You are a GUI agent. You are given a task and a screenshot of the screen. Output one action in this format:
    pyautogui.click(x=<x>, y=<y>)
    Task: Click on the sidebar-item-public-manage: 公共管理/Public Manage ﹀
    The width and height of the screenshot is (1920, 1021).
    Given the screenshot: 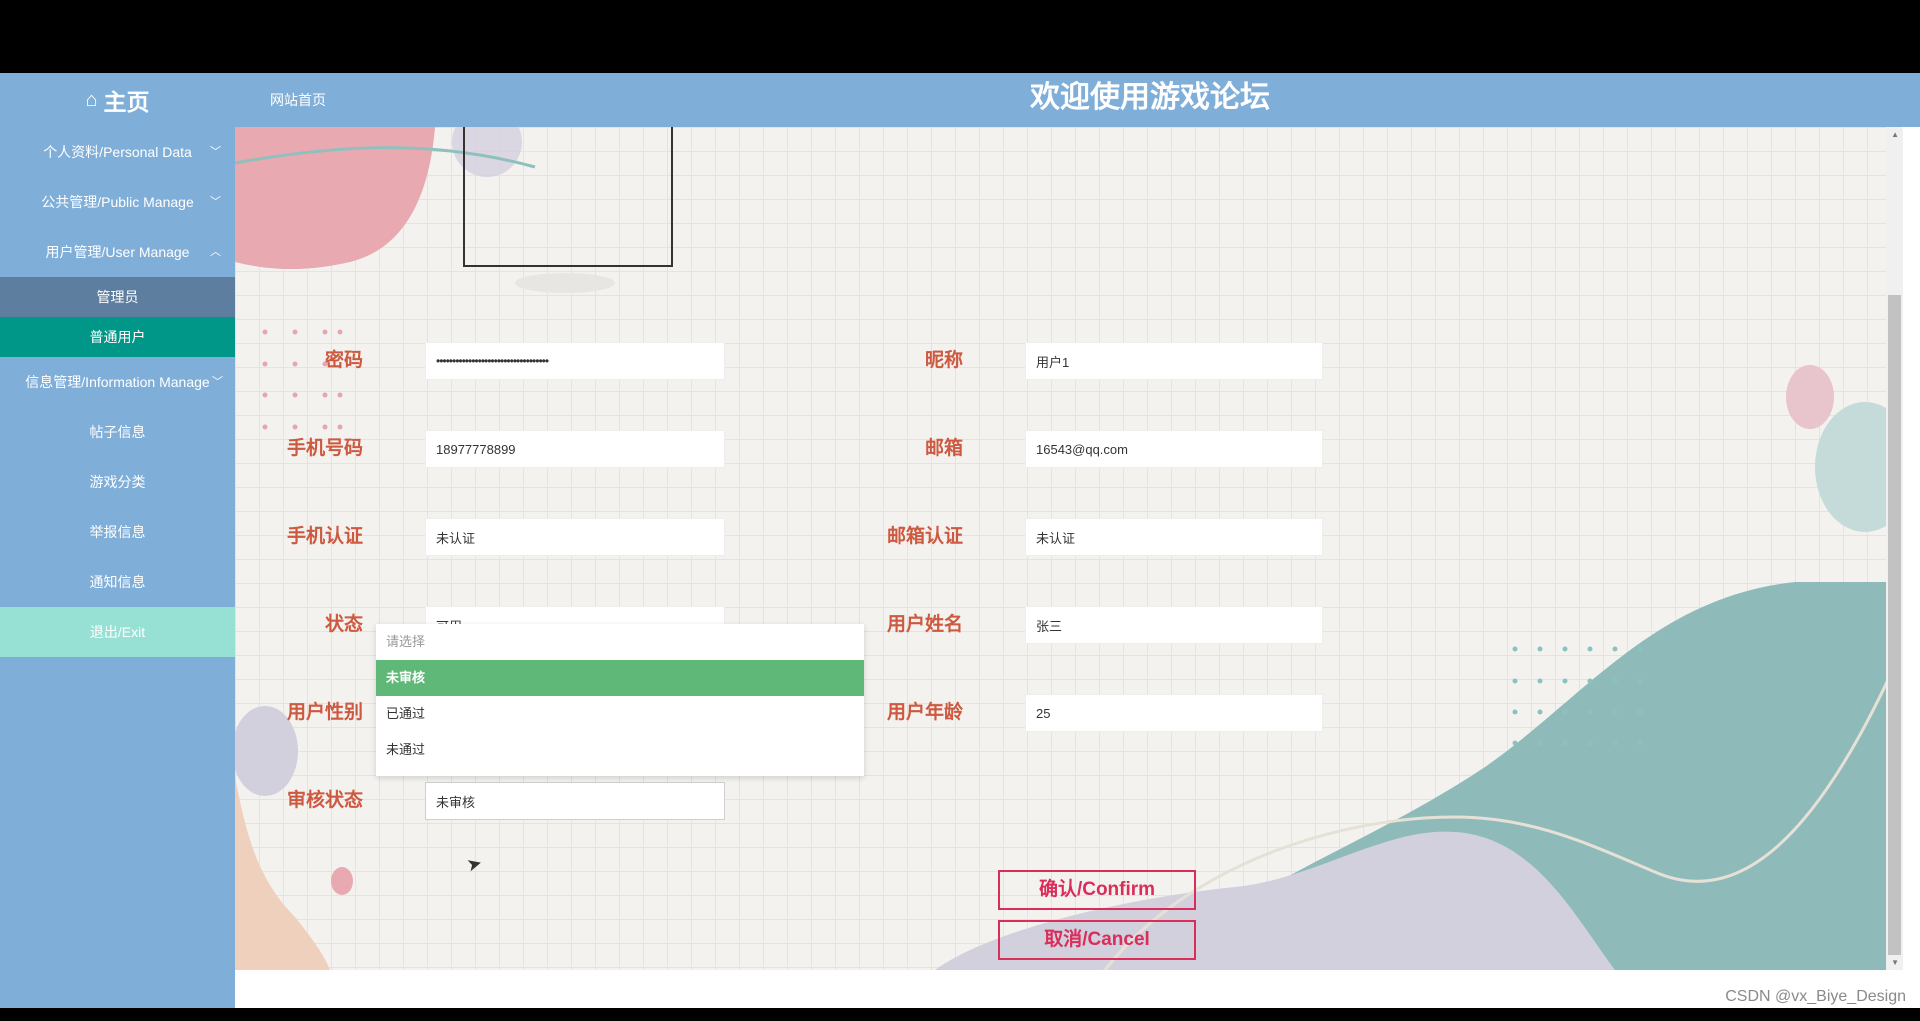 What is the action you would take?
    pyautogui.click(x=117, y=202)
    